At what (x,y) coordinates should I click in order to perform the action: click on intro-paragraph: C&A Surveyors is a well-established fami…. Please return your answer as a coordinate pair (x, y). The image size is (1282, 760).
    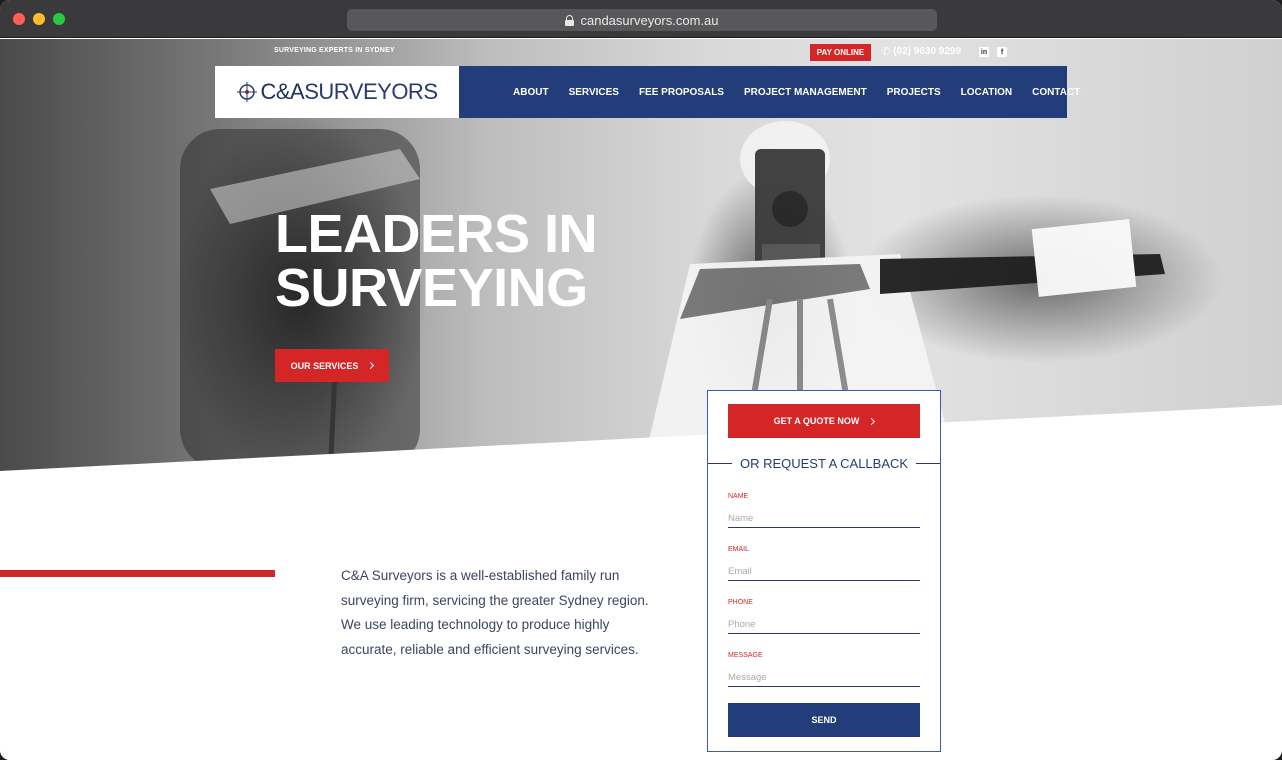
    Looking at the image, I should click on (495, 612).